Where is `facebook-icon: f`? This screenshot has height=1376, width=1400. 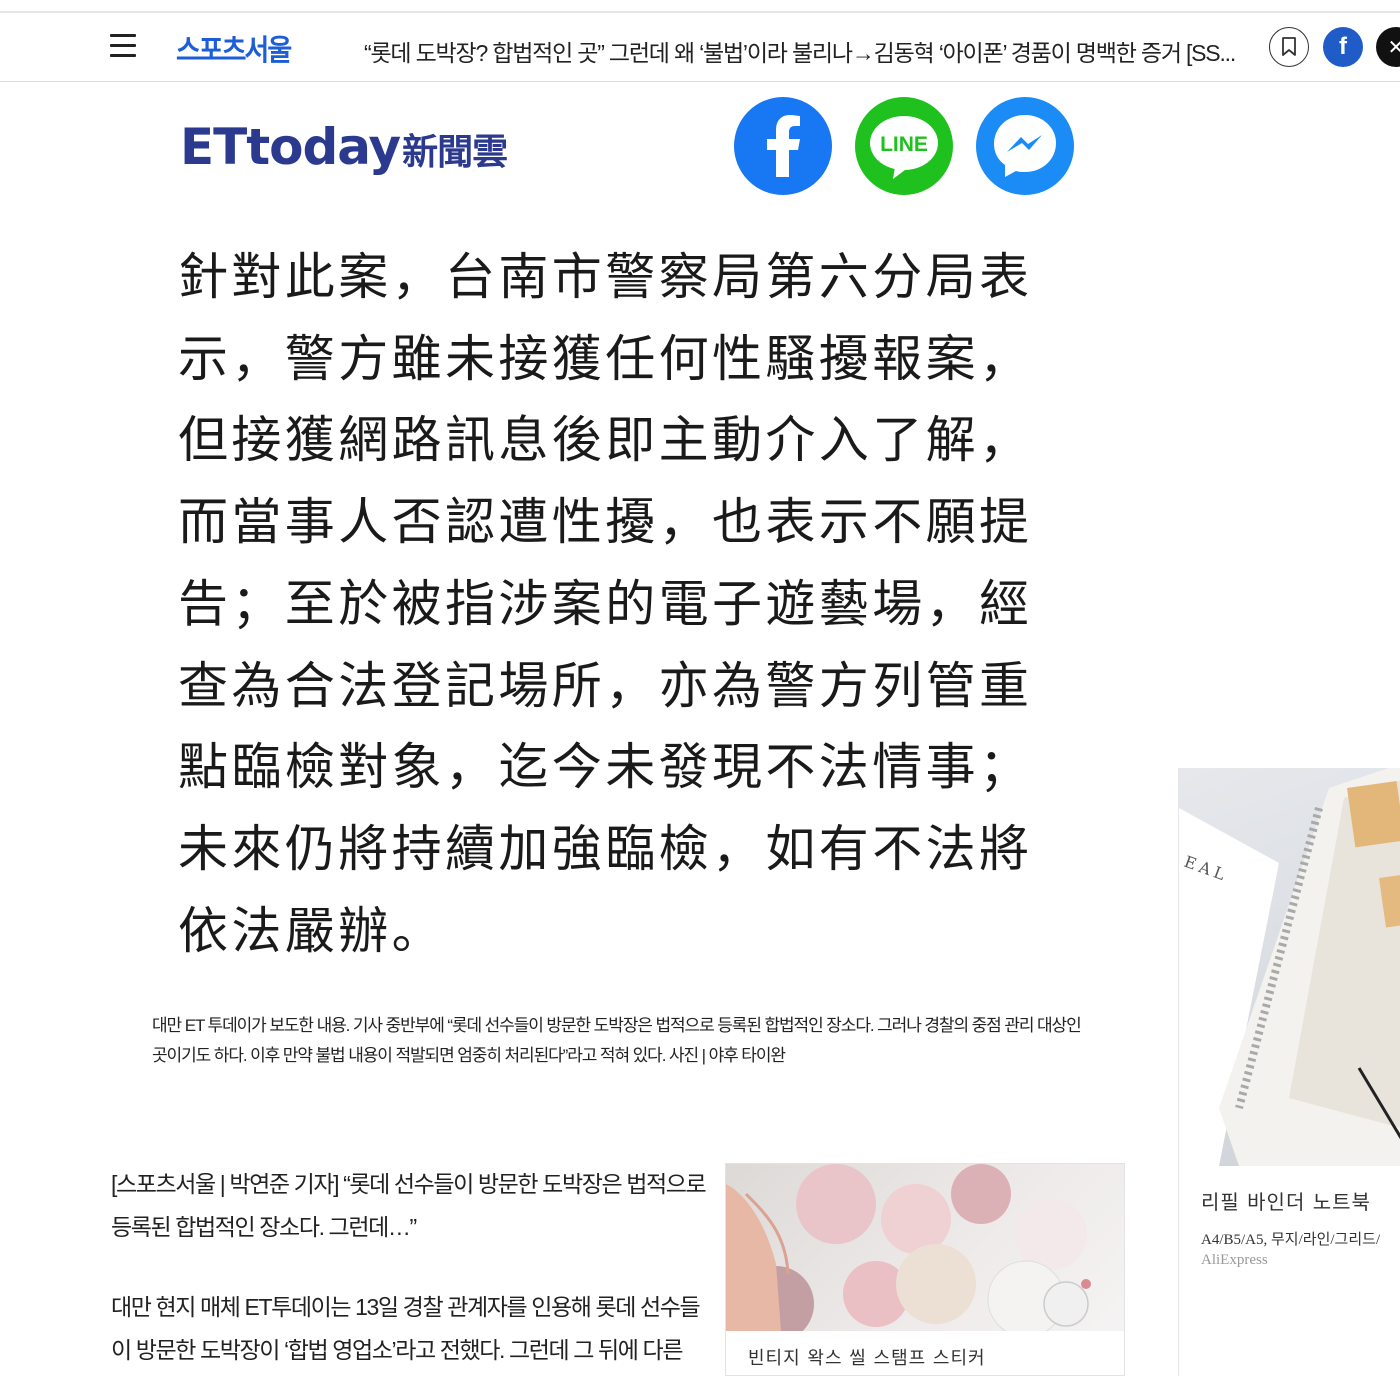 facebook-icon: f is located at coordinates (1343, 46).